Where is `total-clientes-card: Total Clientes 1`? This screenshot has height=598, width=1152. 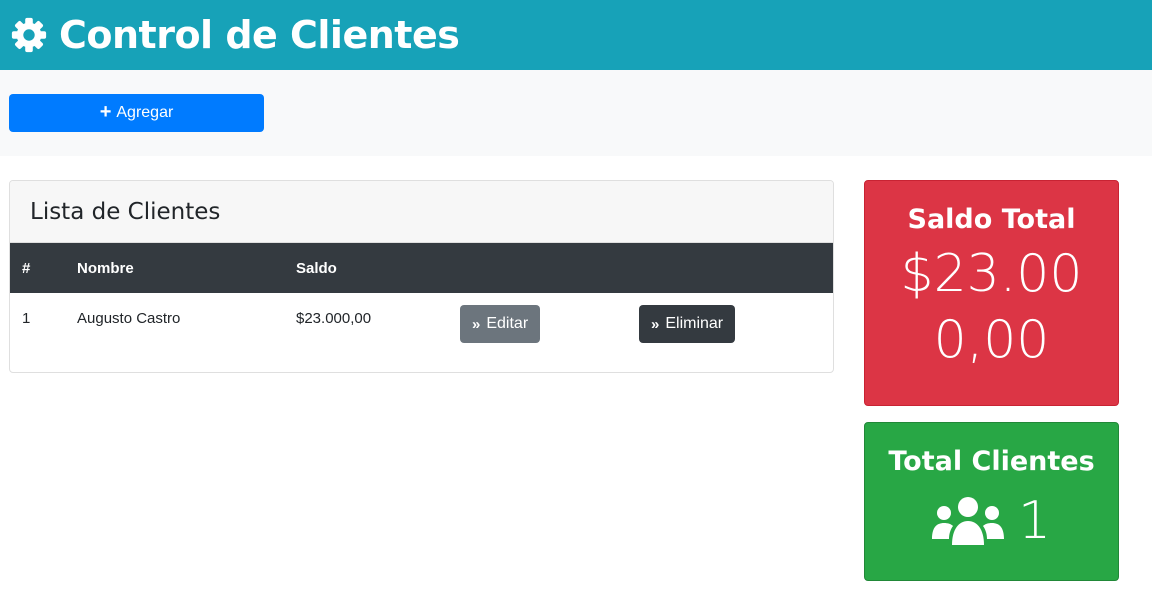 total-clientes-card: Total Clientes 1 is located at coordinates (991, 501).